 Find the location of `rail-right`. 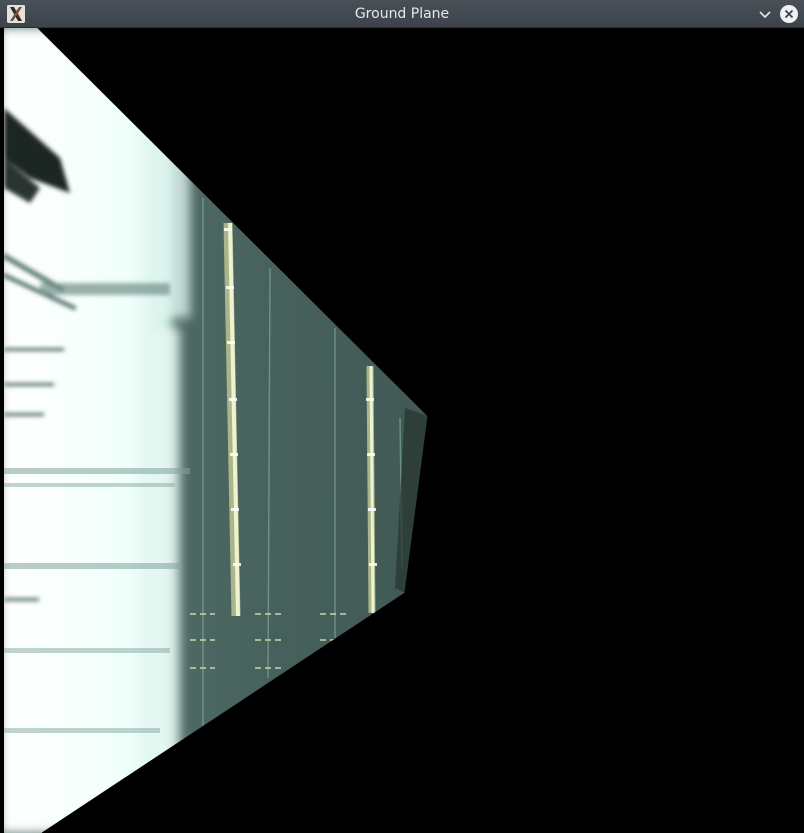

rail-right is located at coordinates (371, 489).